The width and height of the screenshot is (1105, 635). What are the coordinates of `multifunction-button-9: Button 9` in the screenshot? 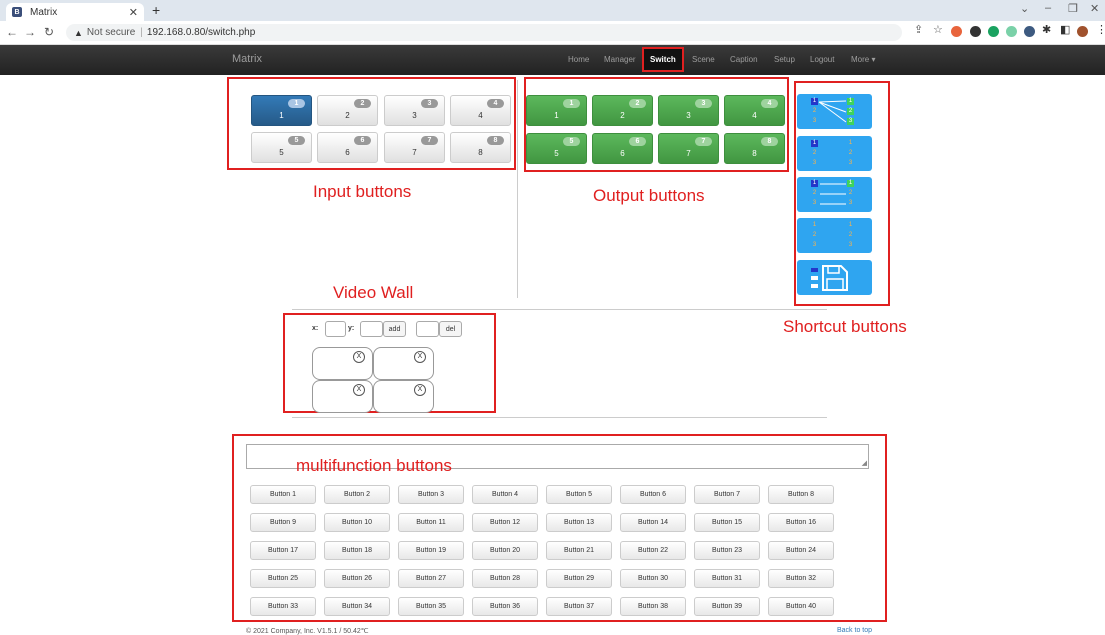 It's located at (283, 522).